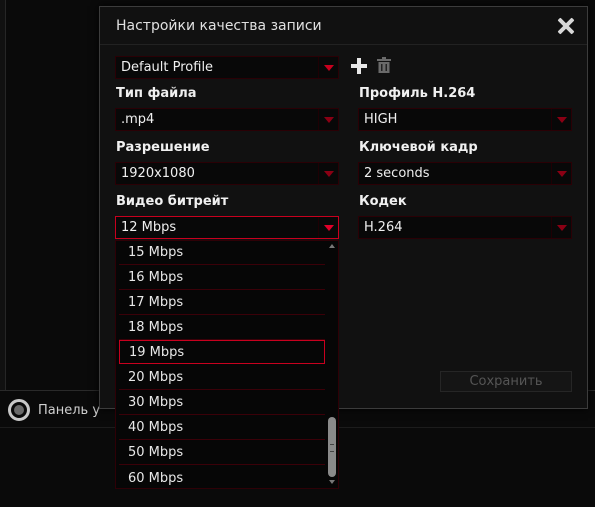 This screenshot has height=507, width=595. Describe the element at coordinates (222, 352) in the screenshot. I see `dropdown-option-highlighted: 19 Mbps` at that location.